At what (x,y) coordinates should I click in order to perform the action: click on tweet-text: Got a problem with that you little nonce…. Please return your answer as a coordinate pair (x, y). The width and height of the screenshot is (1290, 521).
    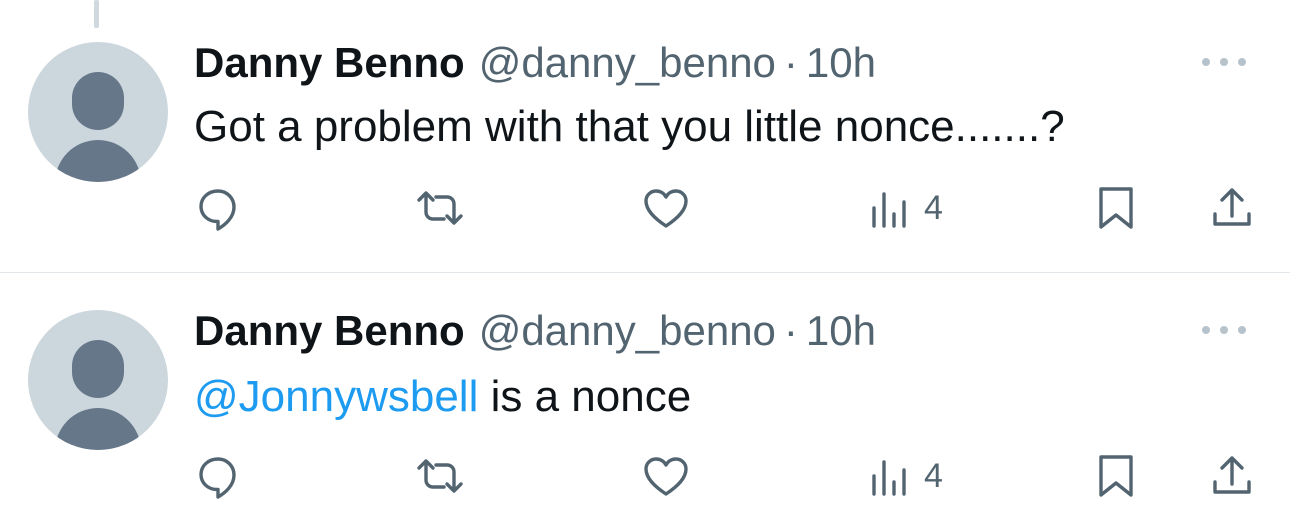
    Looking at the image, I should click on (629, 127).